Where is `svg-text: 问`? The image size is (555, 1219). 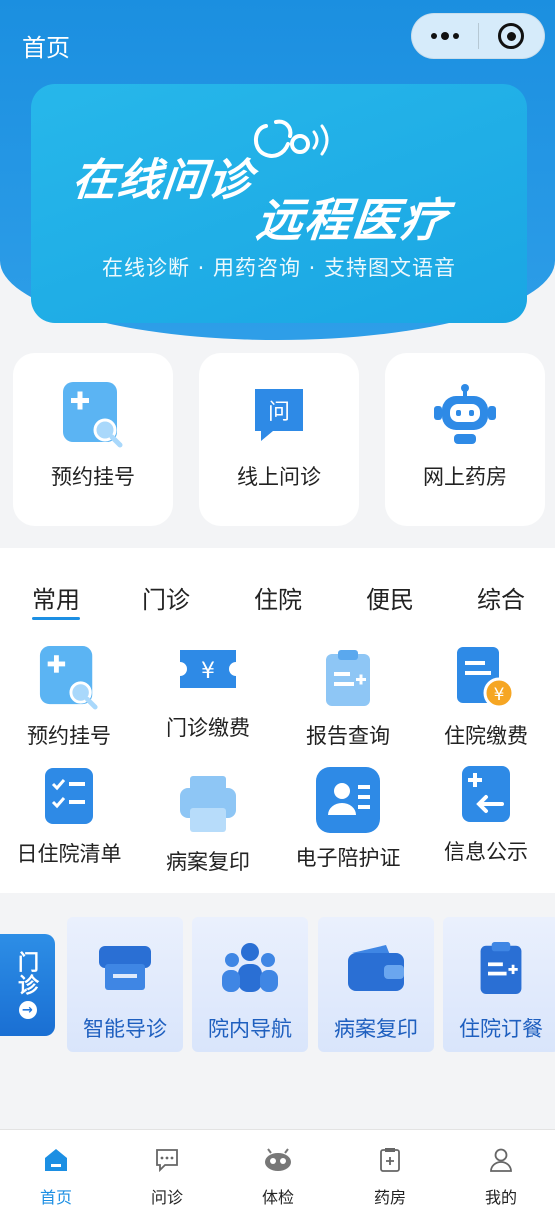
svg-text: 问 is located at coordinates (279, 412).